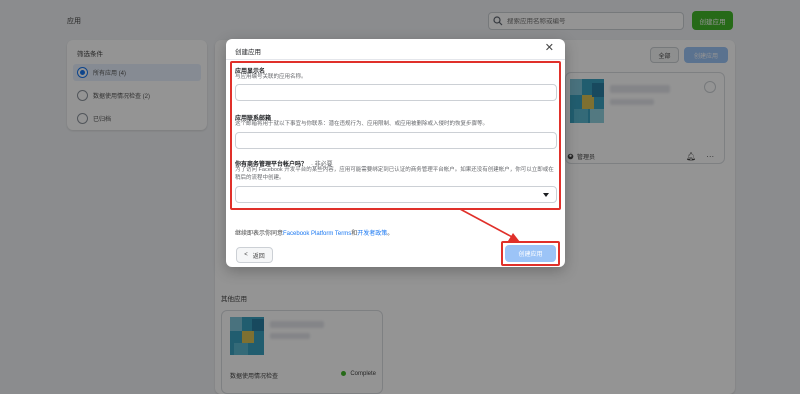  I want to click on contact-email-input, so click(396, 140).